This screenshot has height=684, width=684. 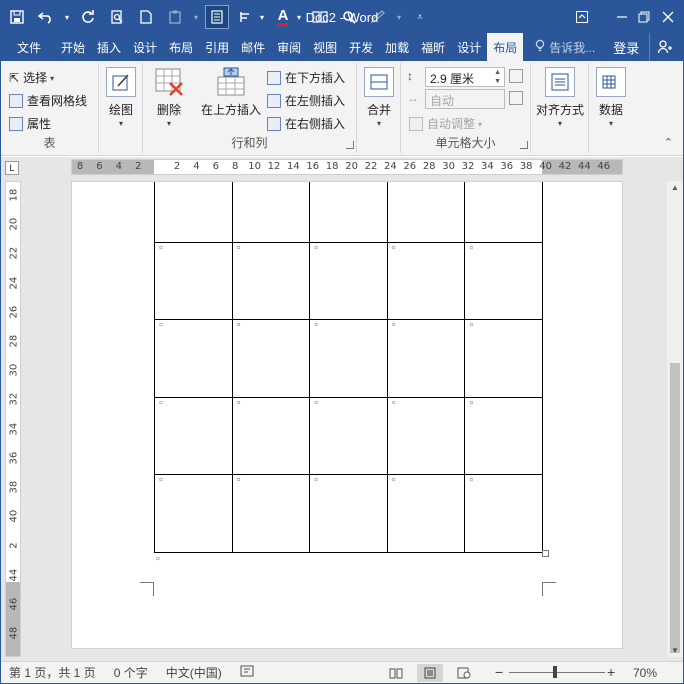 What do you see at coordinates (73, 47) in the screenshot?
I see `tab-home: 开始` at bounding box center [73, 47].